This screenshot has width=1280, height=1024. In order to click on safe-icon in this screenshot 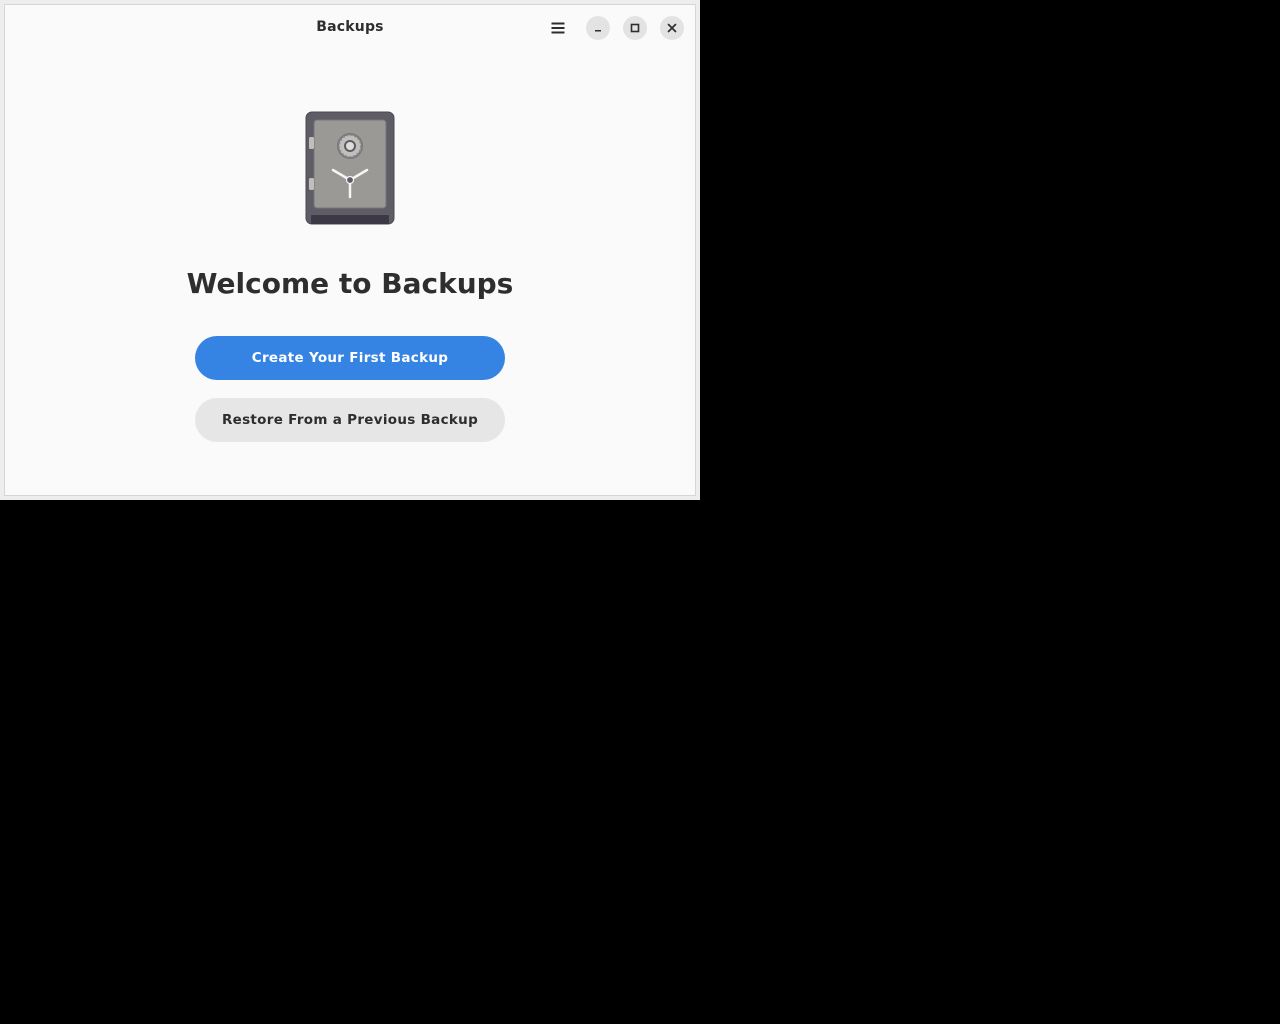, I will do `click(350, 168)`.